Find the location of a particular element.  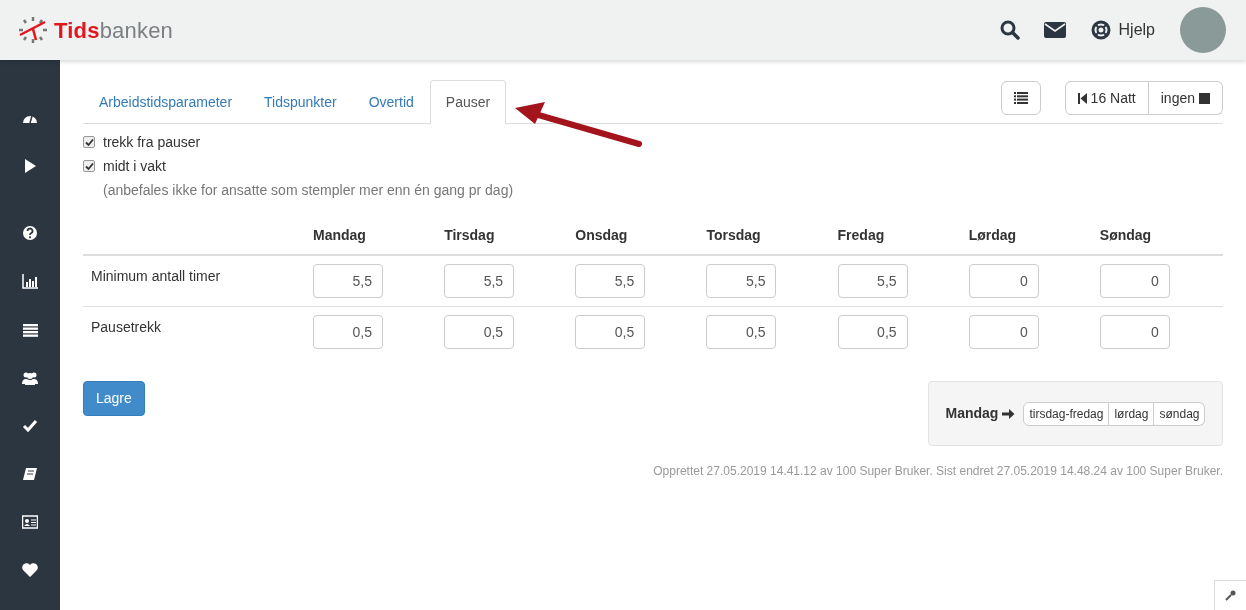

save-button: Lagre is located at coordinates (114, 398).